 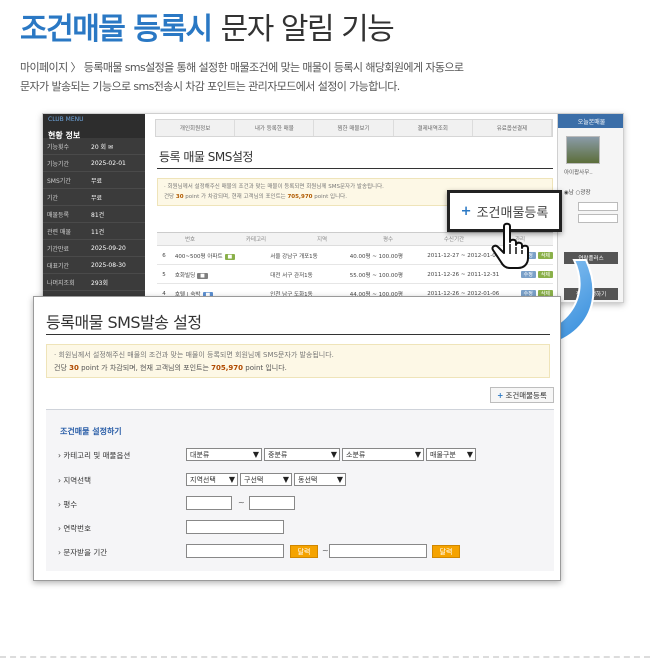 I want to click on period-start-input, so click(x=235, y=551).